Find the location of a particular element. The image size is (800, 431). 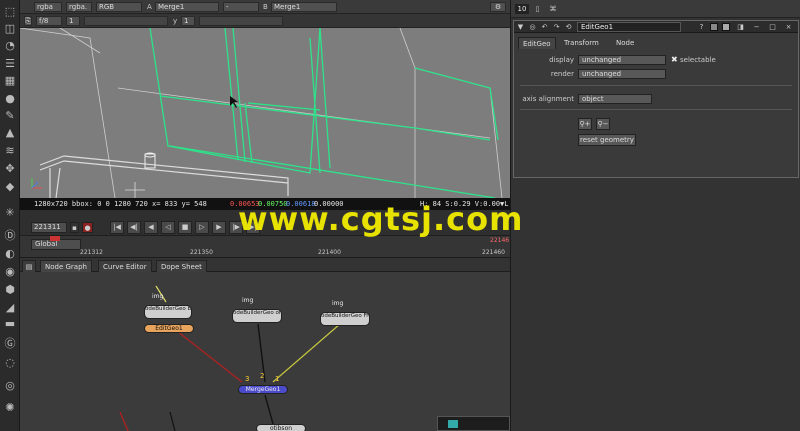

gl-color-swatch is located at coordinates (726, 27).